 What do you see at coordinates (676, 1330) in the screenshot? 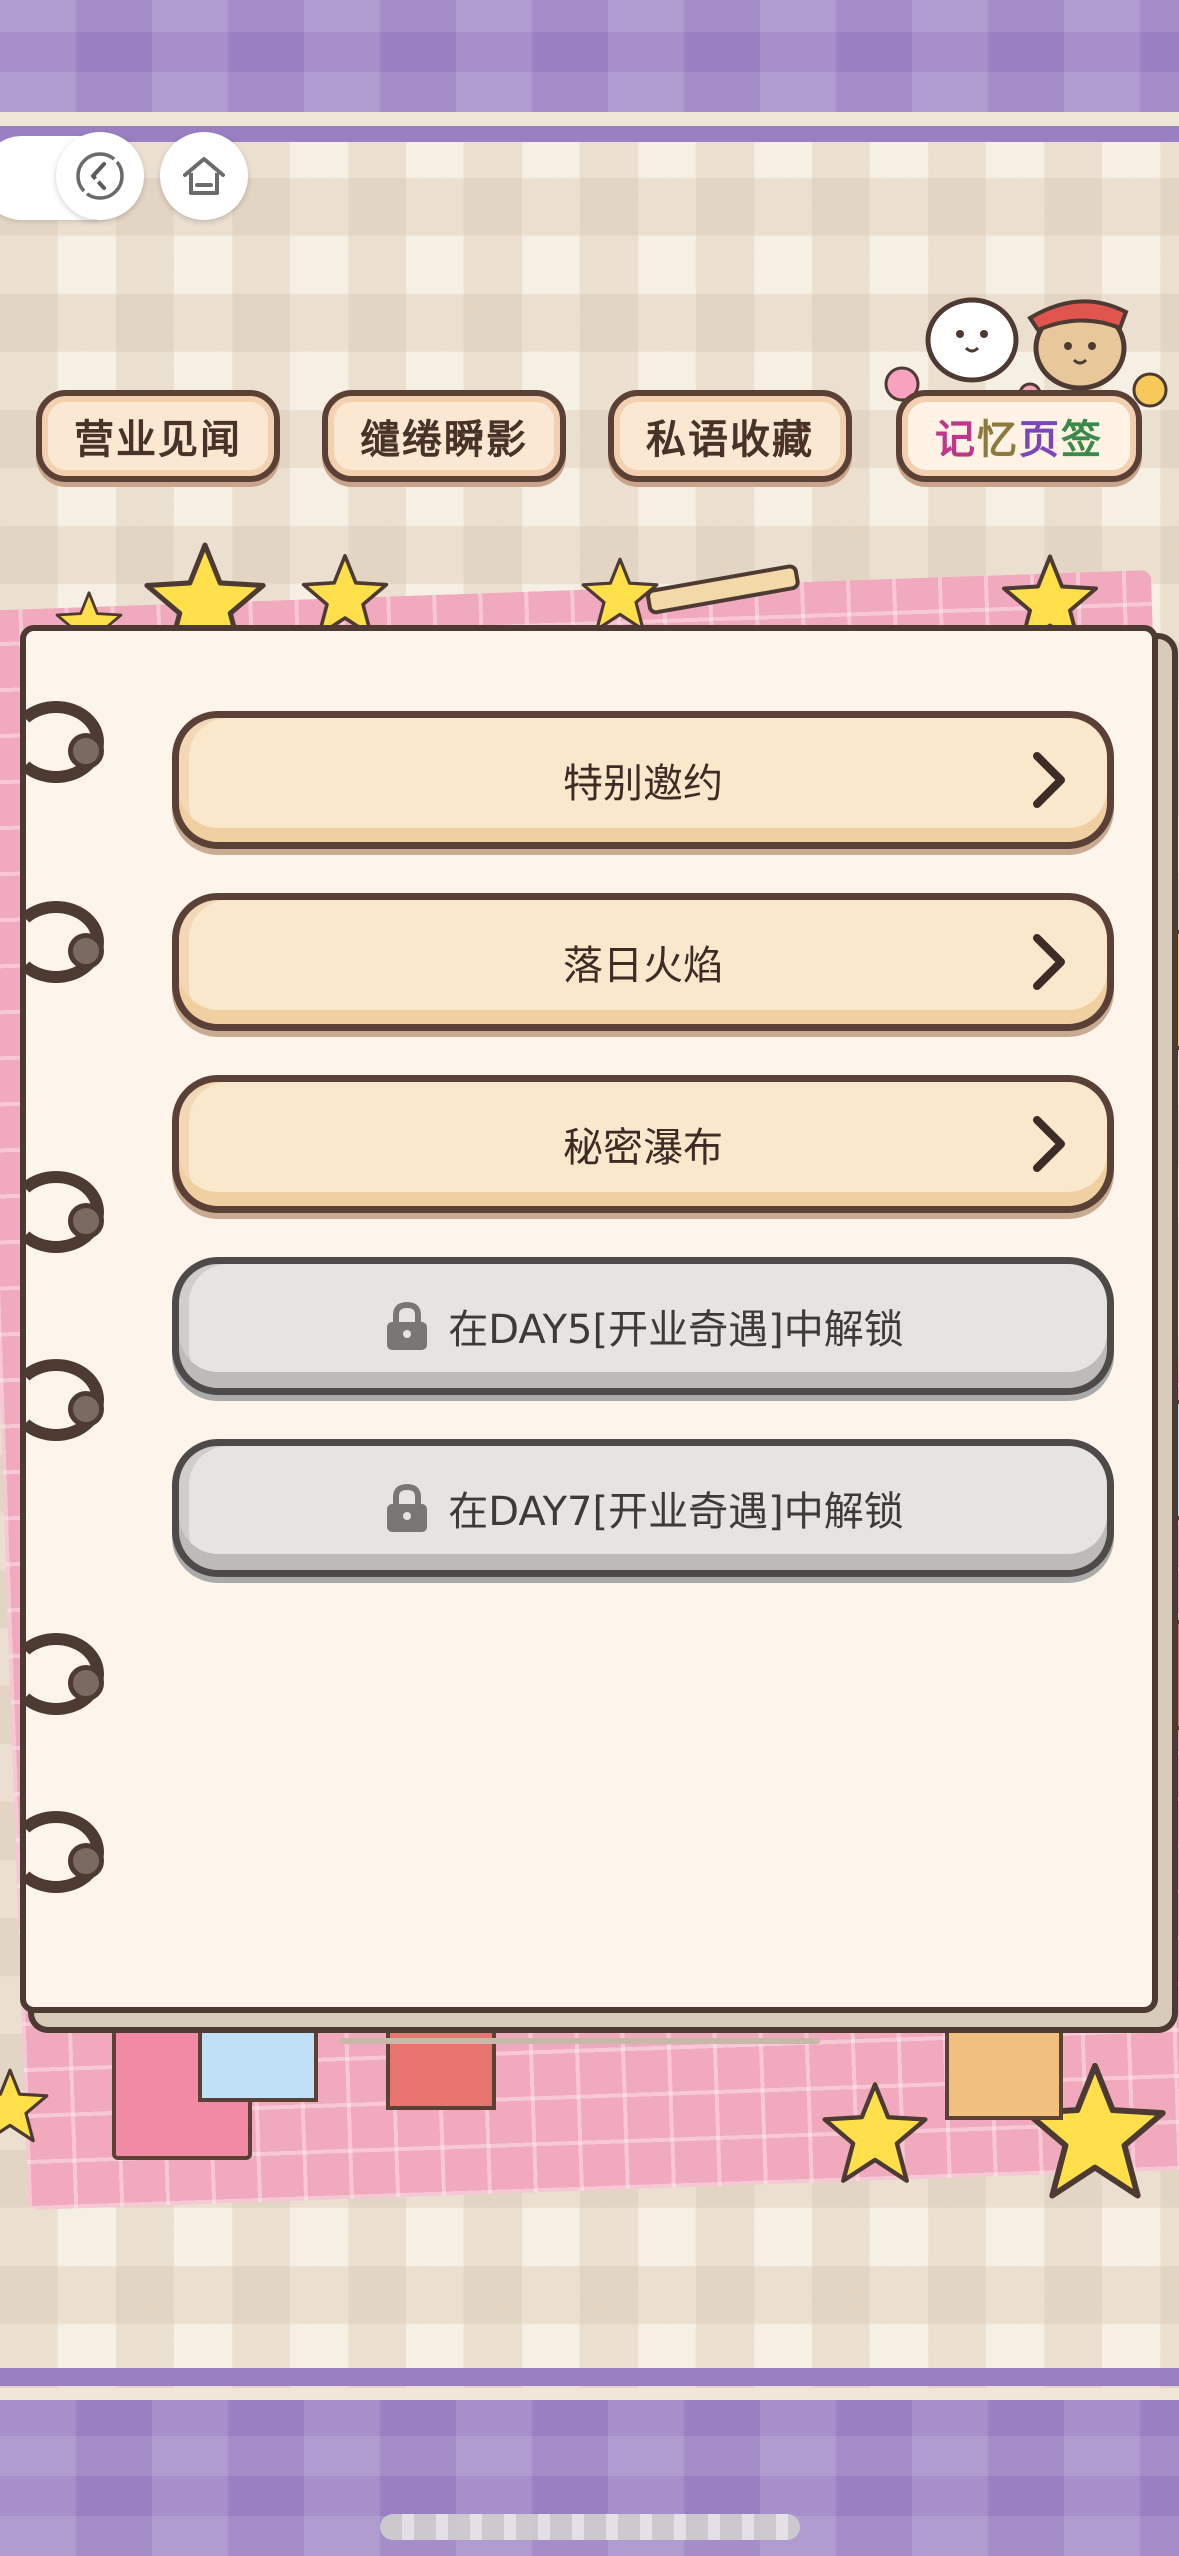
I see `menu-item-label: 在DAY5[开业奇遇]中解锁` at bounding box center [676, 1330].